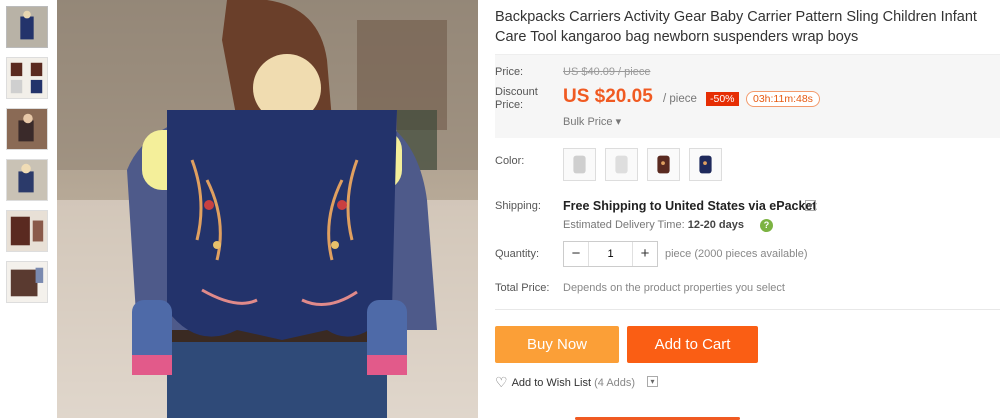 This screenshot has height=420, width=1000. Describe the element at coordinates (810, 205) in the screenshot. I see `shipping-dropdown-icon: ▾` at that location.